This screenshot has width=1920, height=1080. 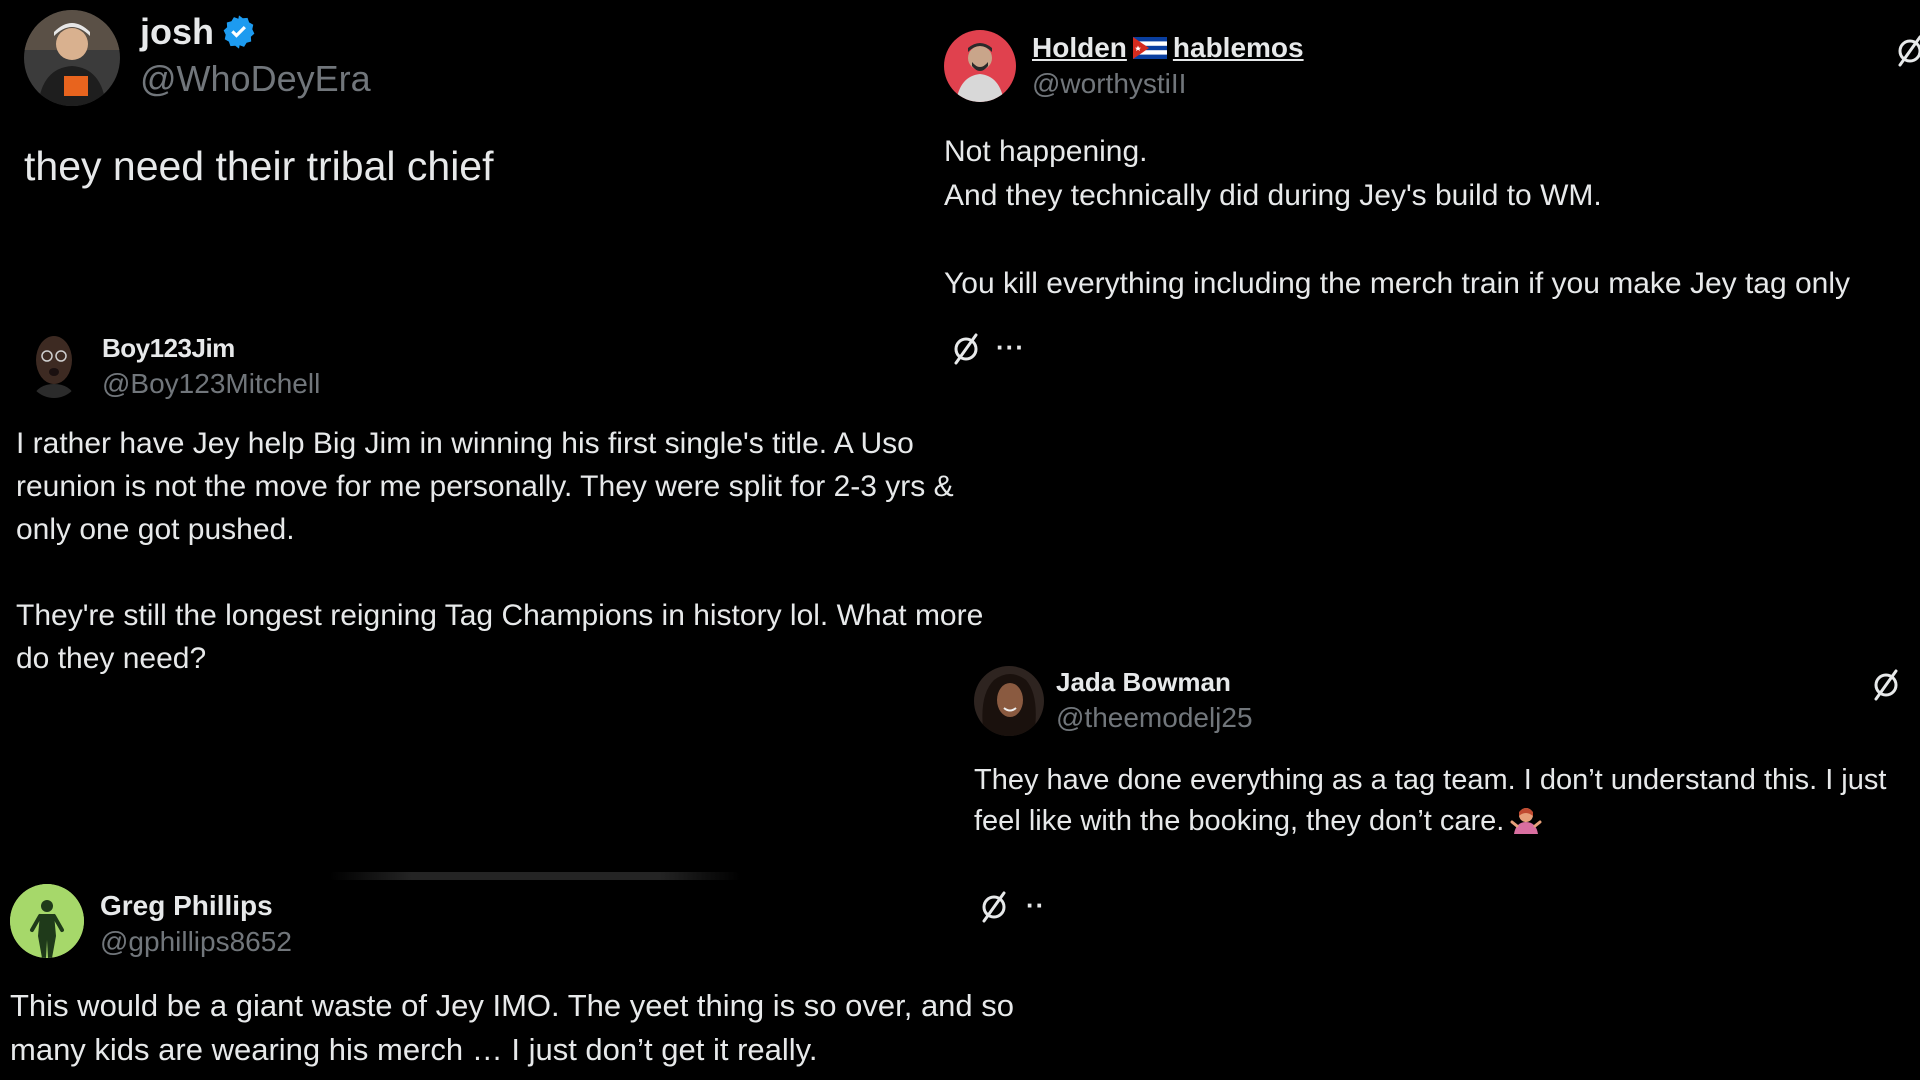 What do you see at coordinates (186, 906) in the screenshot?
I see `author-name: Greg Phillips` at bounding box center [186, 906].